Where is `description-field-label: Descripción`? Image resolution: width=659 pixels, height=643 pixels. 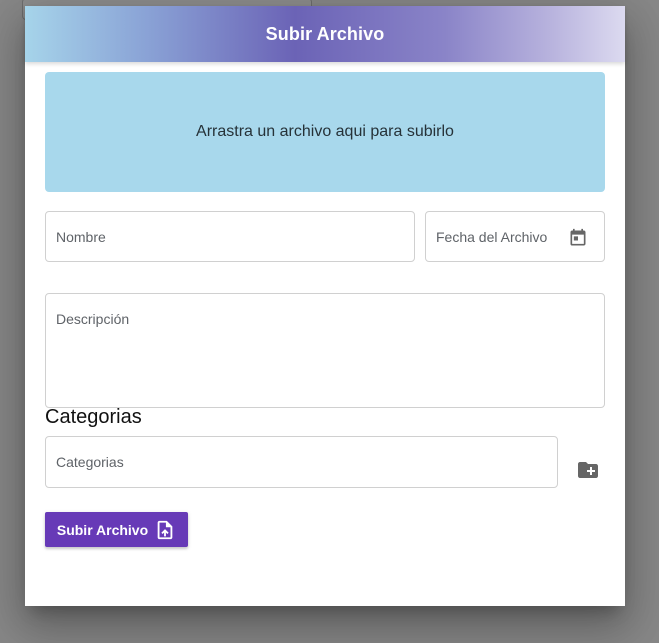 description-field-label: Descripción is located at coordinates (93, 319).